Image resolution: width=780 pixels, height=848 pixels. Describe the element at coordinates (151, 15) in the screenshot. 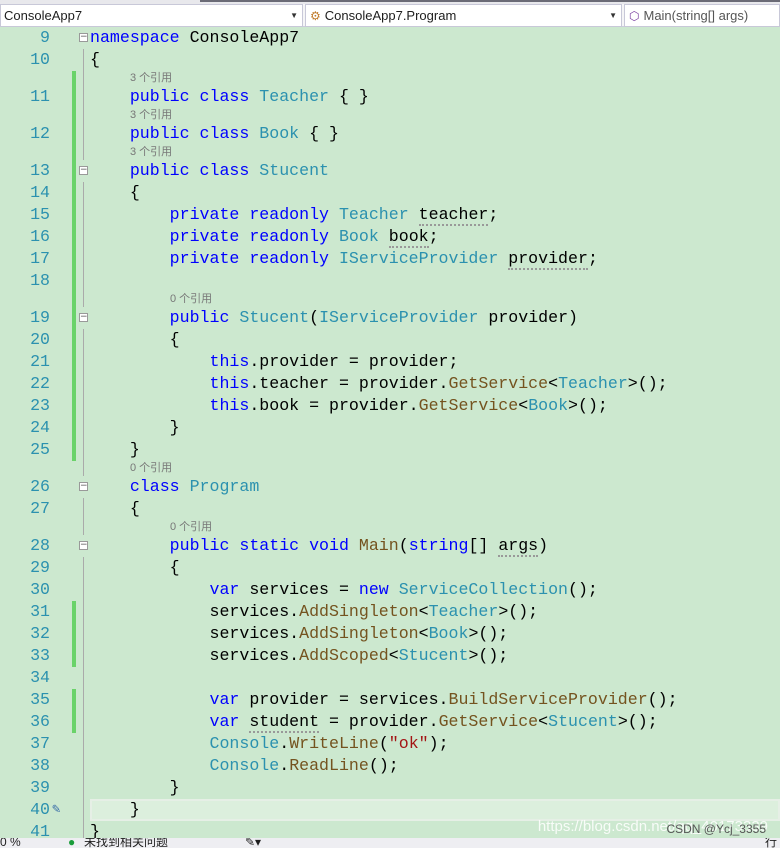

I see `project-dropdown: ConsoleApp7 ▼` at that location.